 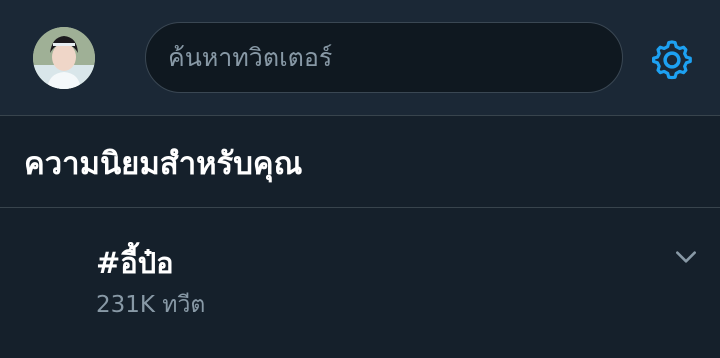 I want to click on section-title: ความนิยมสำหรับคุณ, so click(x=163, y=164).